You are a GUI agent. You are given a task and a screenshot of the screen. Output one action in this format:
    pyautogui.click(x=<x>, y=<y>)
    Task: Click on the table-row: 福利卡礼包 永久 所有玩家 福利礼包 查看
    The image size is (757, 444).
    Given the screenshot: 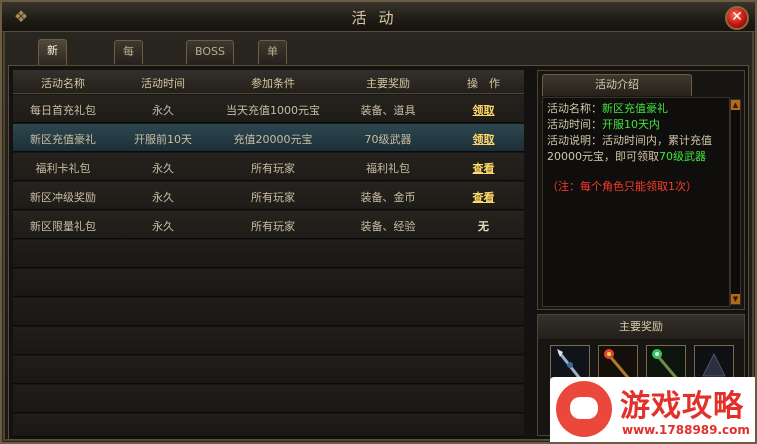 What is the action you would take?
    pyautogui.click(x=268, y=167)
    